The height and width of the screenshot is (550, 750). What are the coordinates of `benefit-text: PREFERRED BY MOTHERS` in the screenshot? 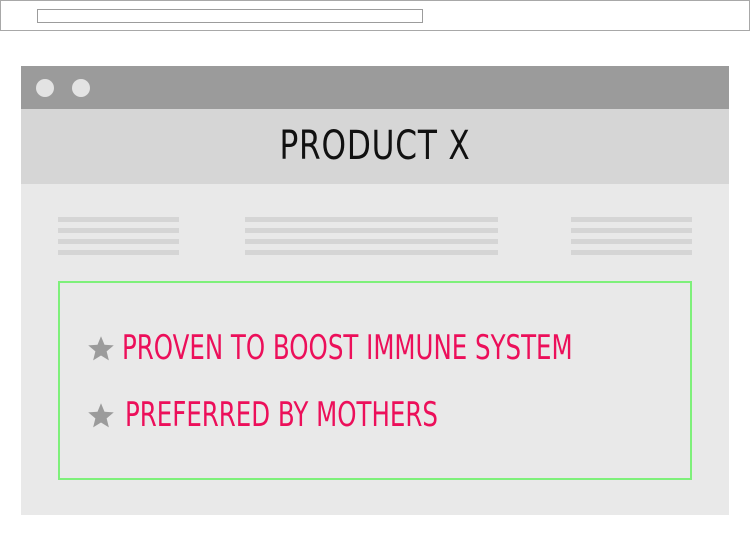 It's located at (281, 415).